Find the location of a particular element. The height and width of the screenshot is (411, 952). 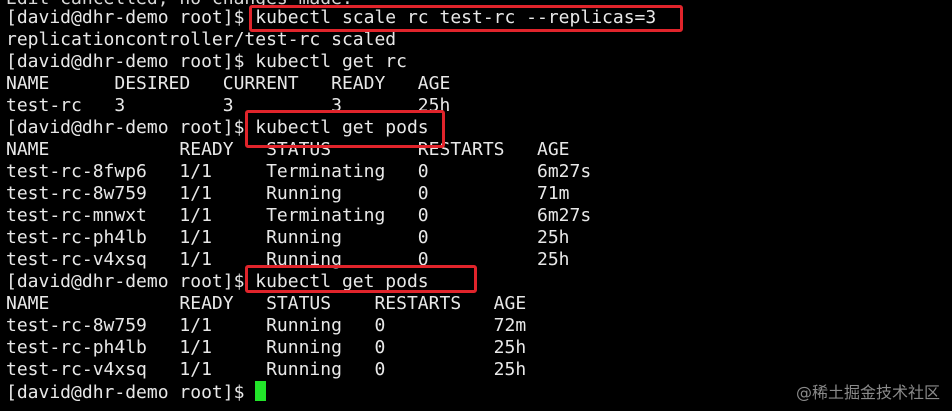

terminal-line-get-rc-command: [david@dhr-demo root]$ kubectl get rc is located at coordinates (206, 61).